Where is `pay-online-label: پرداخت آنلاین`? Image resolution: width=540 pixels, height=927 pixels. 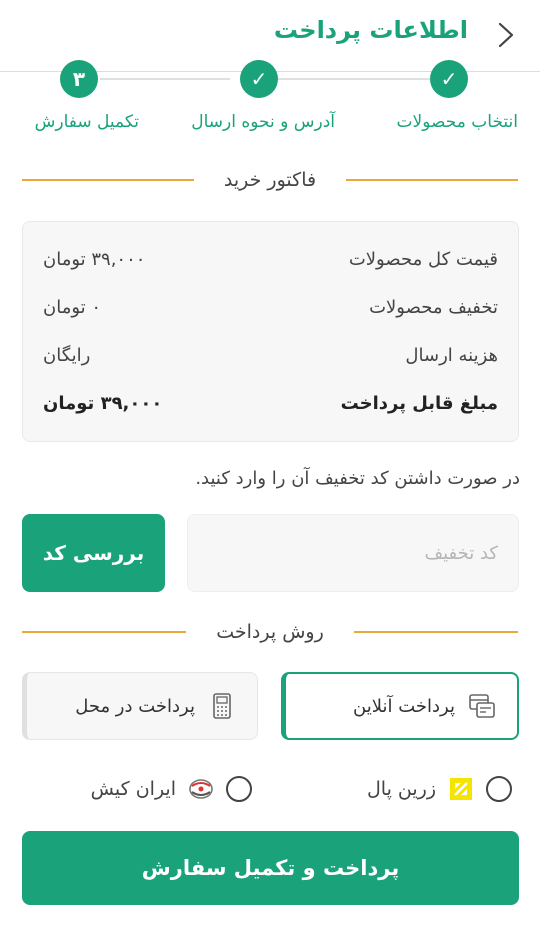 pay-online-label: پرداخت آنلاین is located at coordinates (404, 706).